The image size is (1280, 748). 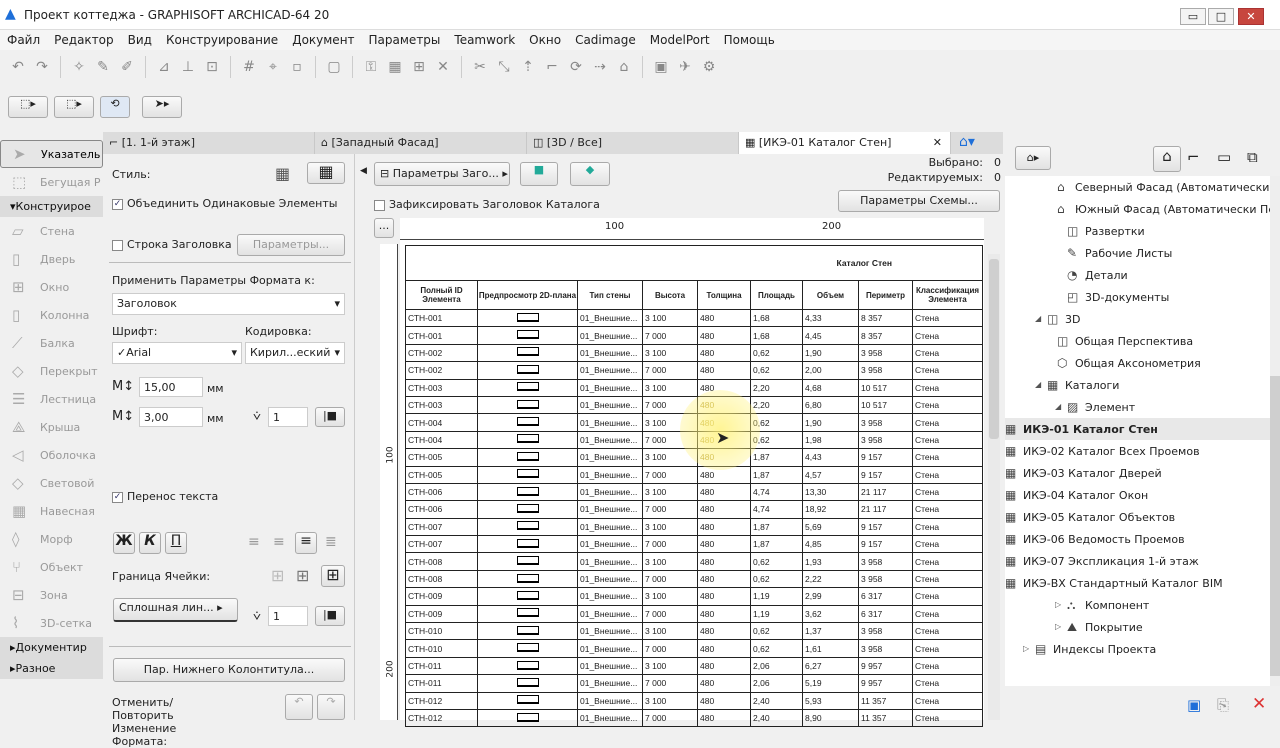 What do you see at coordinates (830, 561) in the screenshot?
I see `table-cell: 1,93` at bounding box center [830, 561].